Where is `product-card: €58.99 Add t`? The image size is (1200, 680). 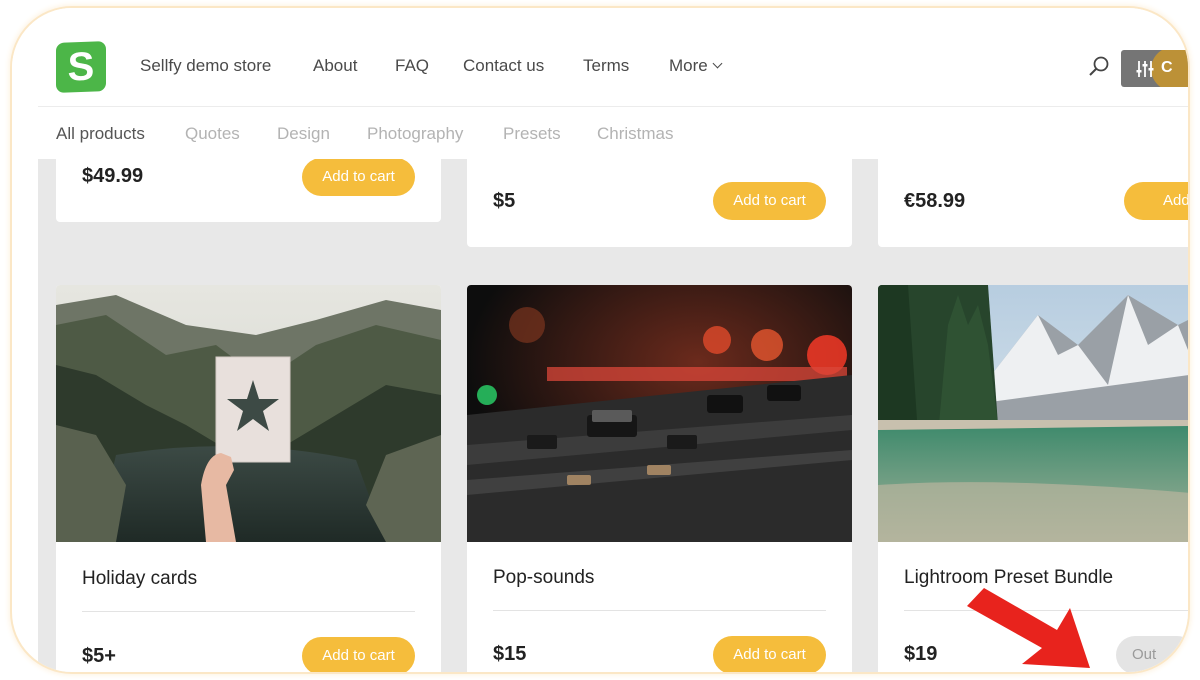 product-card: €58.99 Add t is located at coordinates (1033, 203).